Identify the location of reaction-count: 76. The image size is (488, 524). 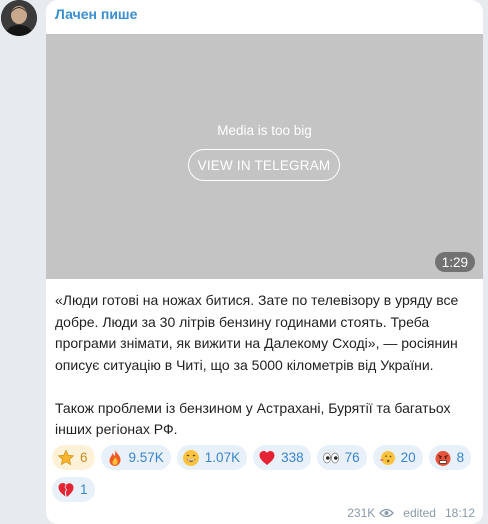
(352, 457).